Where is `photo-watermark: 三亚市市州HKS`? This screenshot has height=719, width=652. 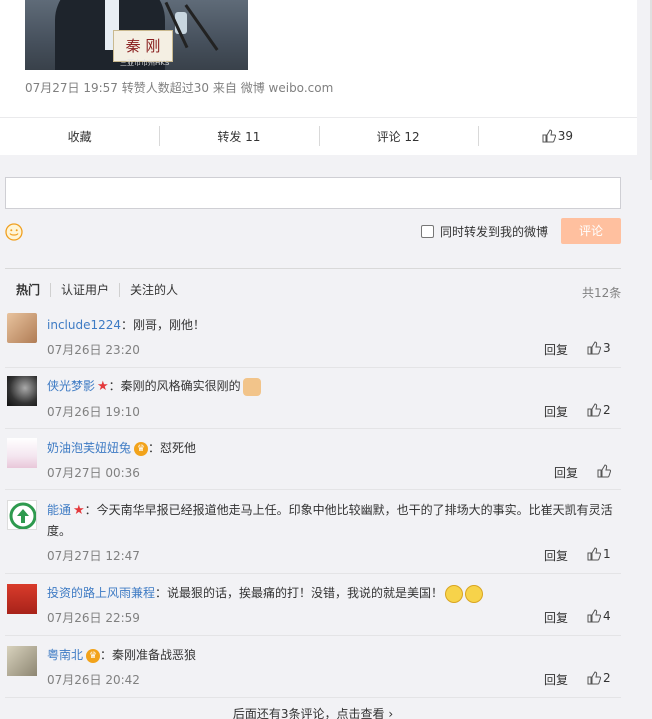
photo-watermark: 三亚市市州HKS is located at coordinates (145, 63).